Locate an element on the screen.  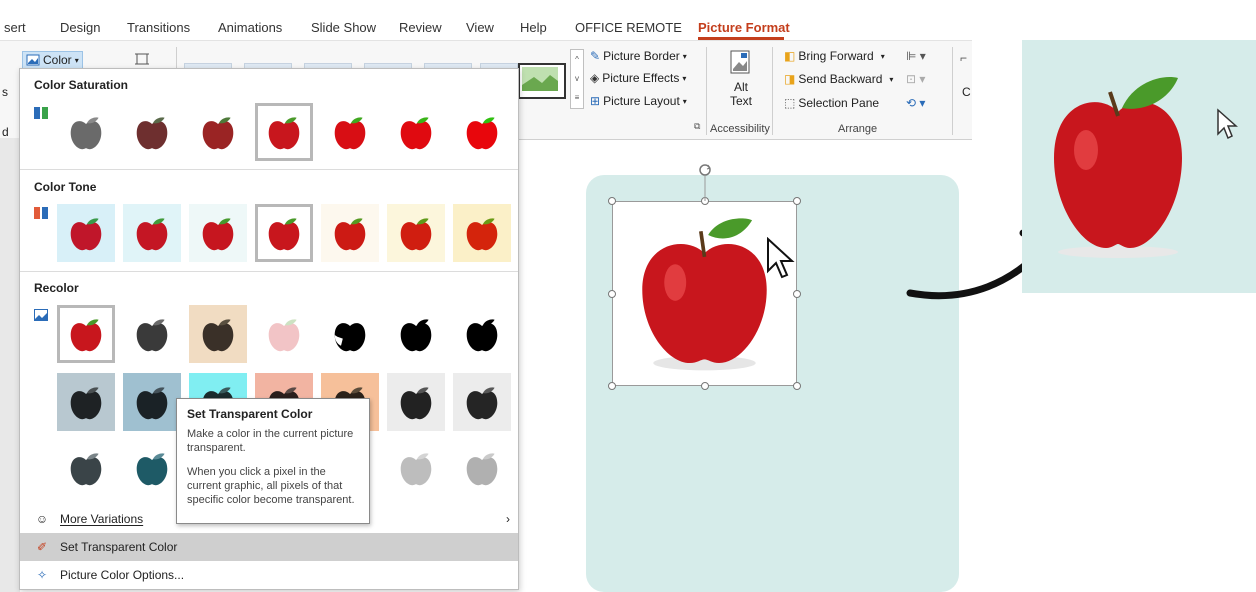
accessibility-group-label: Accessibility is located at coordinates (740, 129).